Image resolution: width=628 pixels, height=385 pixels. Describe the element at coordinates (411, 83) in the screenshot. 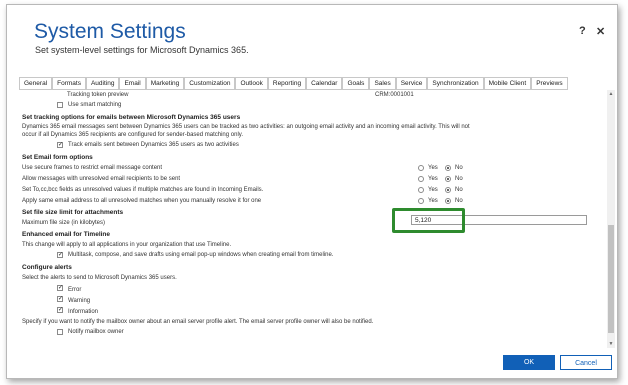

I see `tab-service: Service` at that location.